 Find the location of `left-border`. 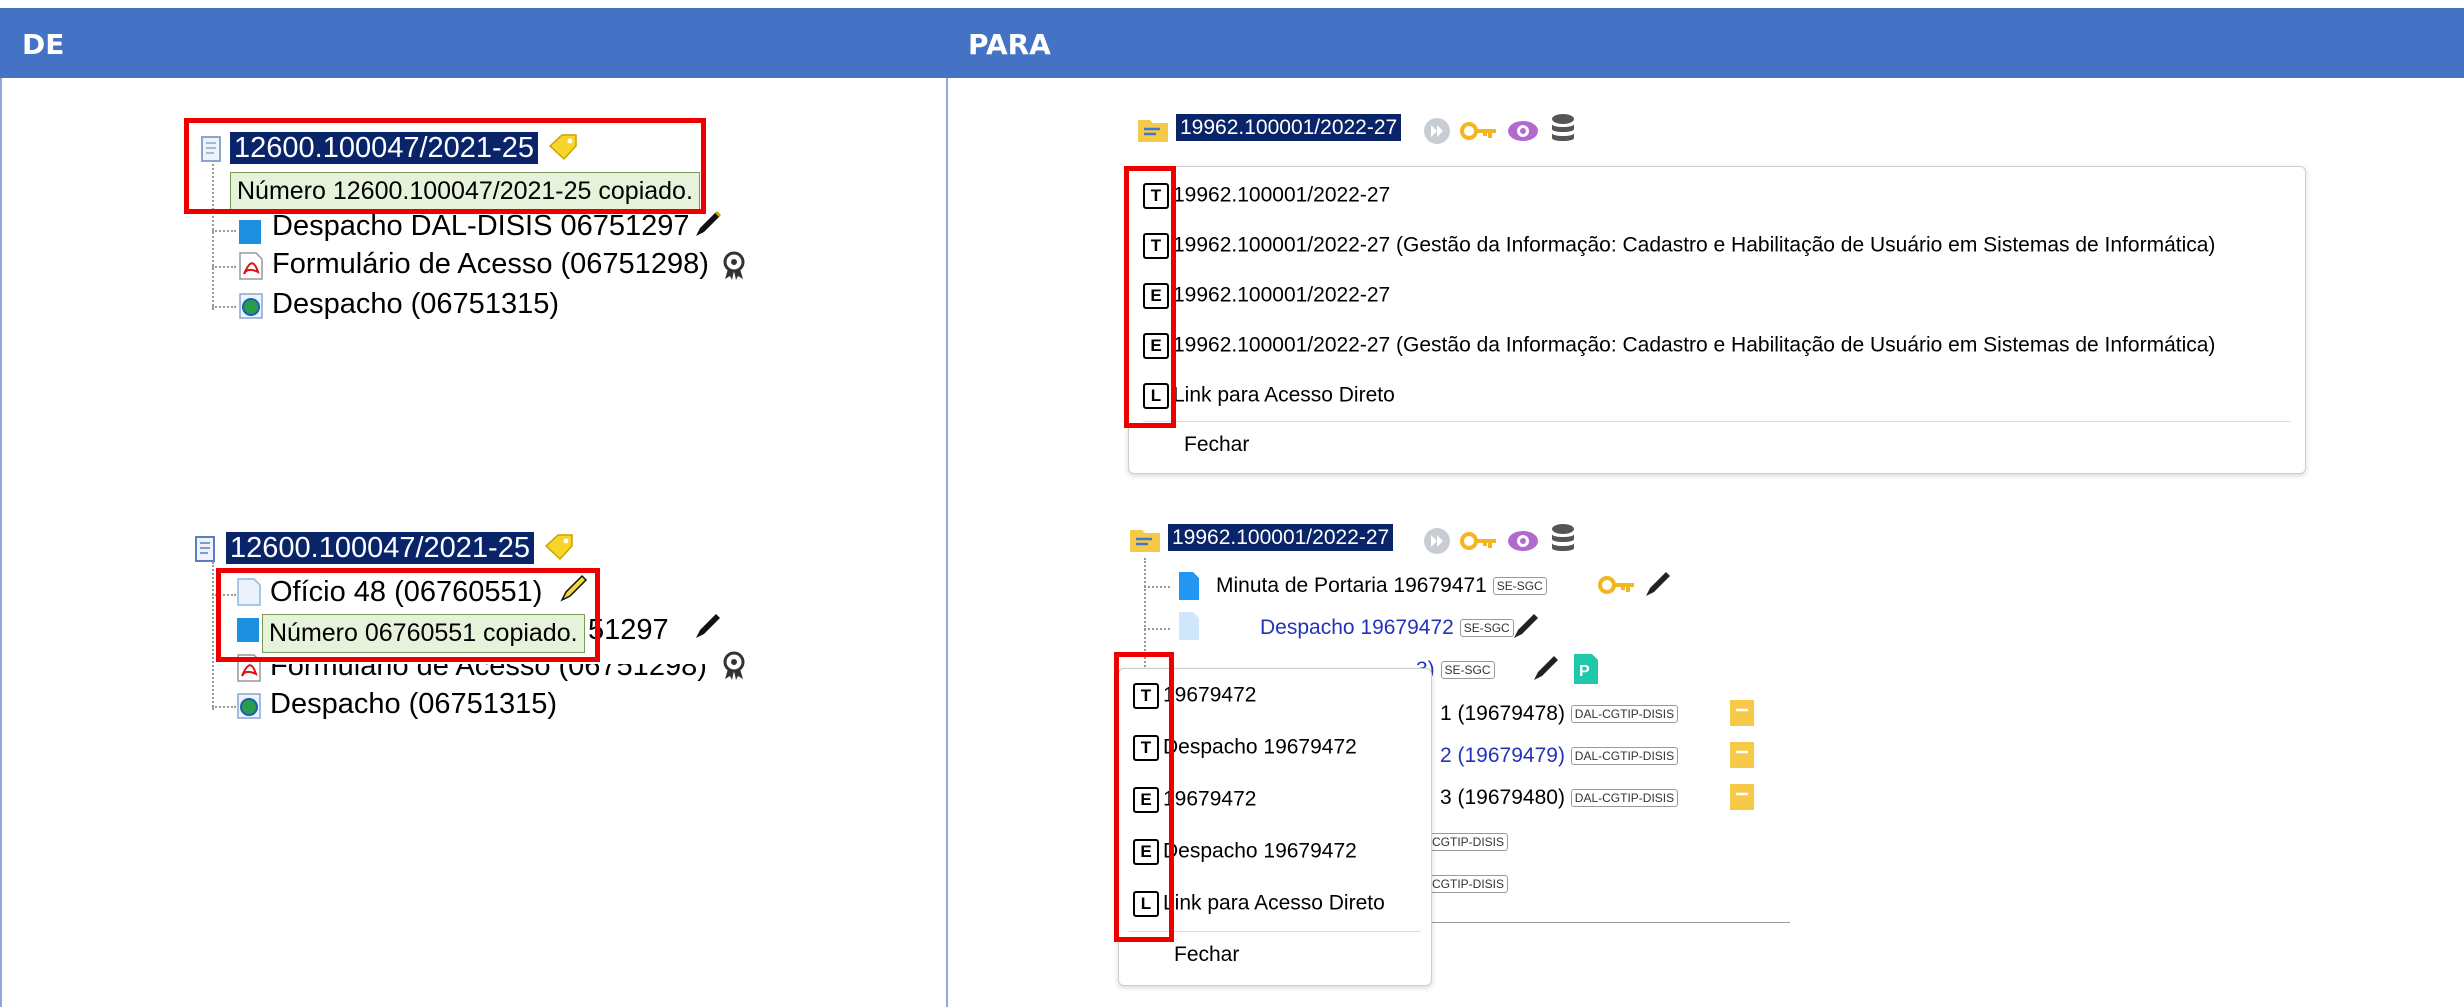

left-border is located at coordinates (1, 542).